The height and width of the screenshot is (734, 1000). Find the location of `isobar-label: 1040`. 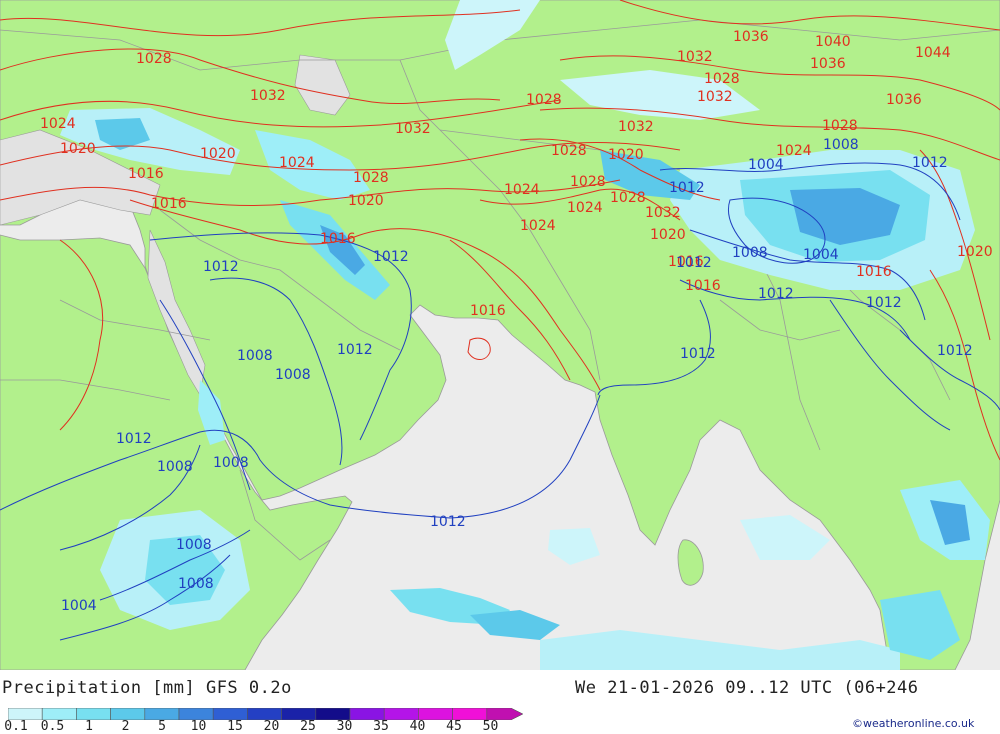

isobar-label: 1040 is located at coordinates (833, 42).